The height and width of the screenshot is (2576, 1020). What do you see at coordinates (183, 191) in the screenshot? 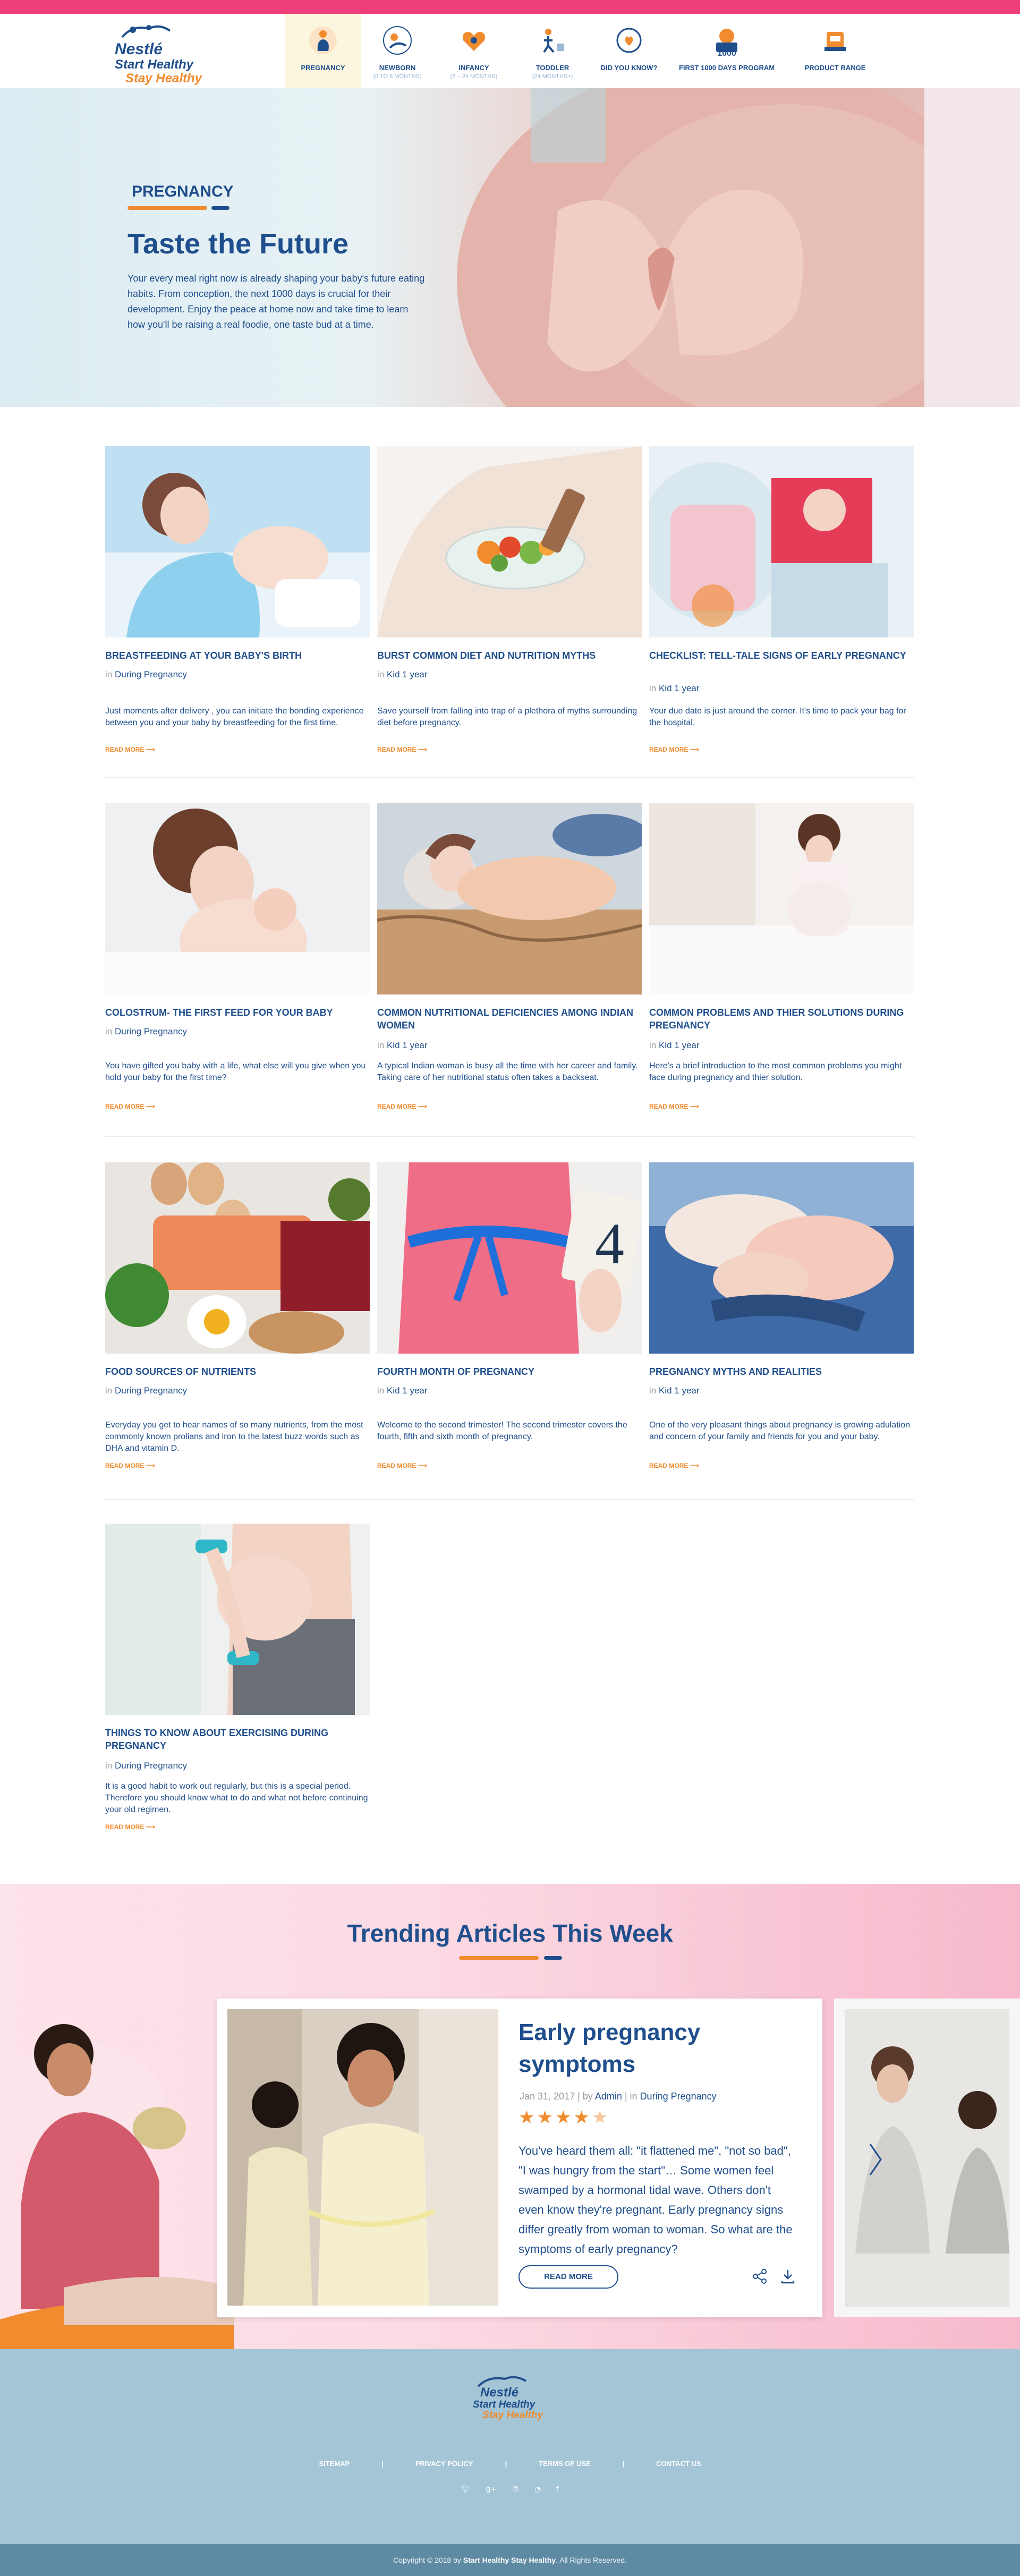
I see `hero-kicker: PREGNANCY` at bounding box center [183, 191].